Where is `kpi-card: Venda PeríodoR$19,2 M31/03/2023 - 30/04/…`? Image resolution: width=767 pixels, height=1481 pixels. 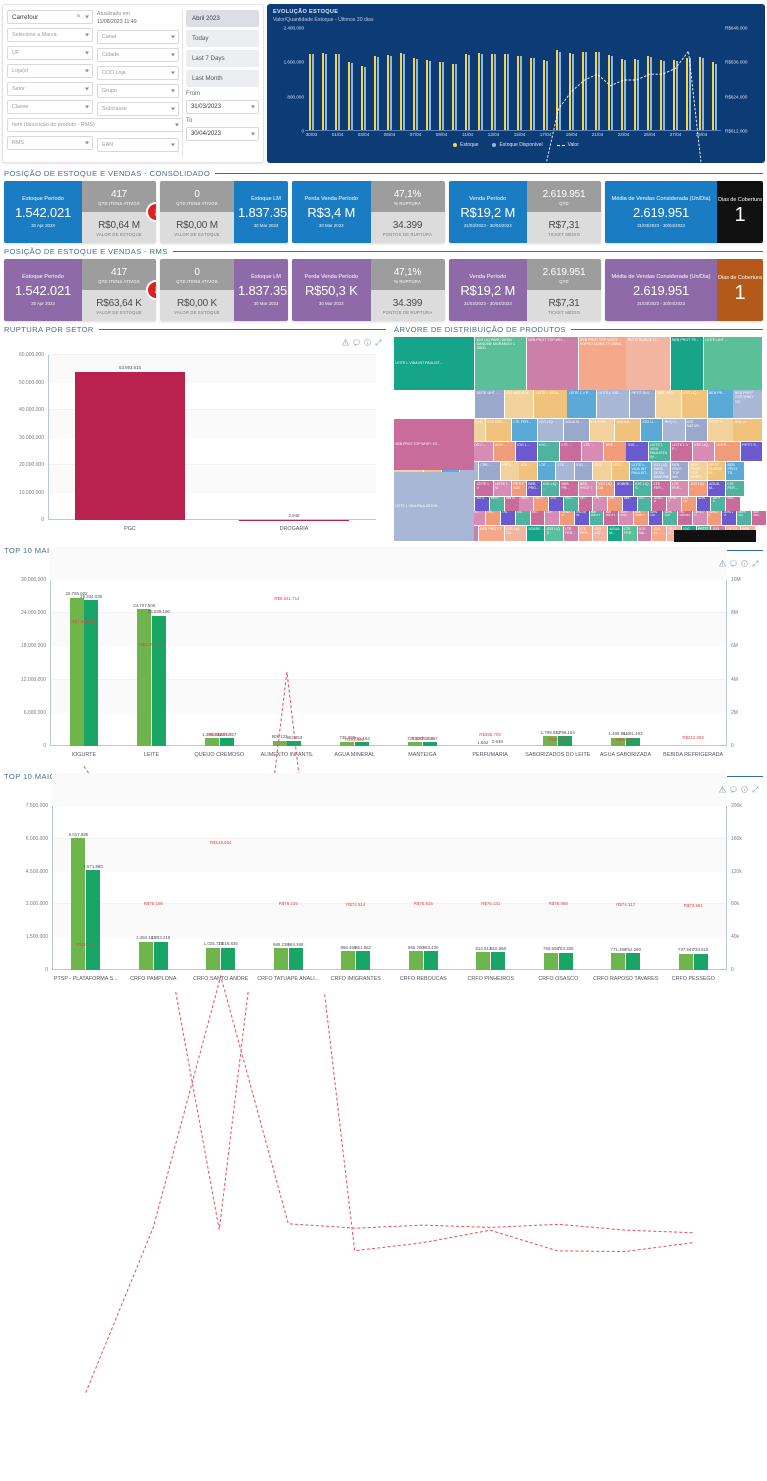
kpi-card: Venda PeríodoR$19,2 M31/03/2023 - 30/04/… is located at coordinates (525, 290).